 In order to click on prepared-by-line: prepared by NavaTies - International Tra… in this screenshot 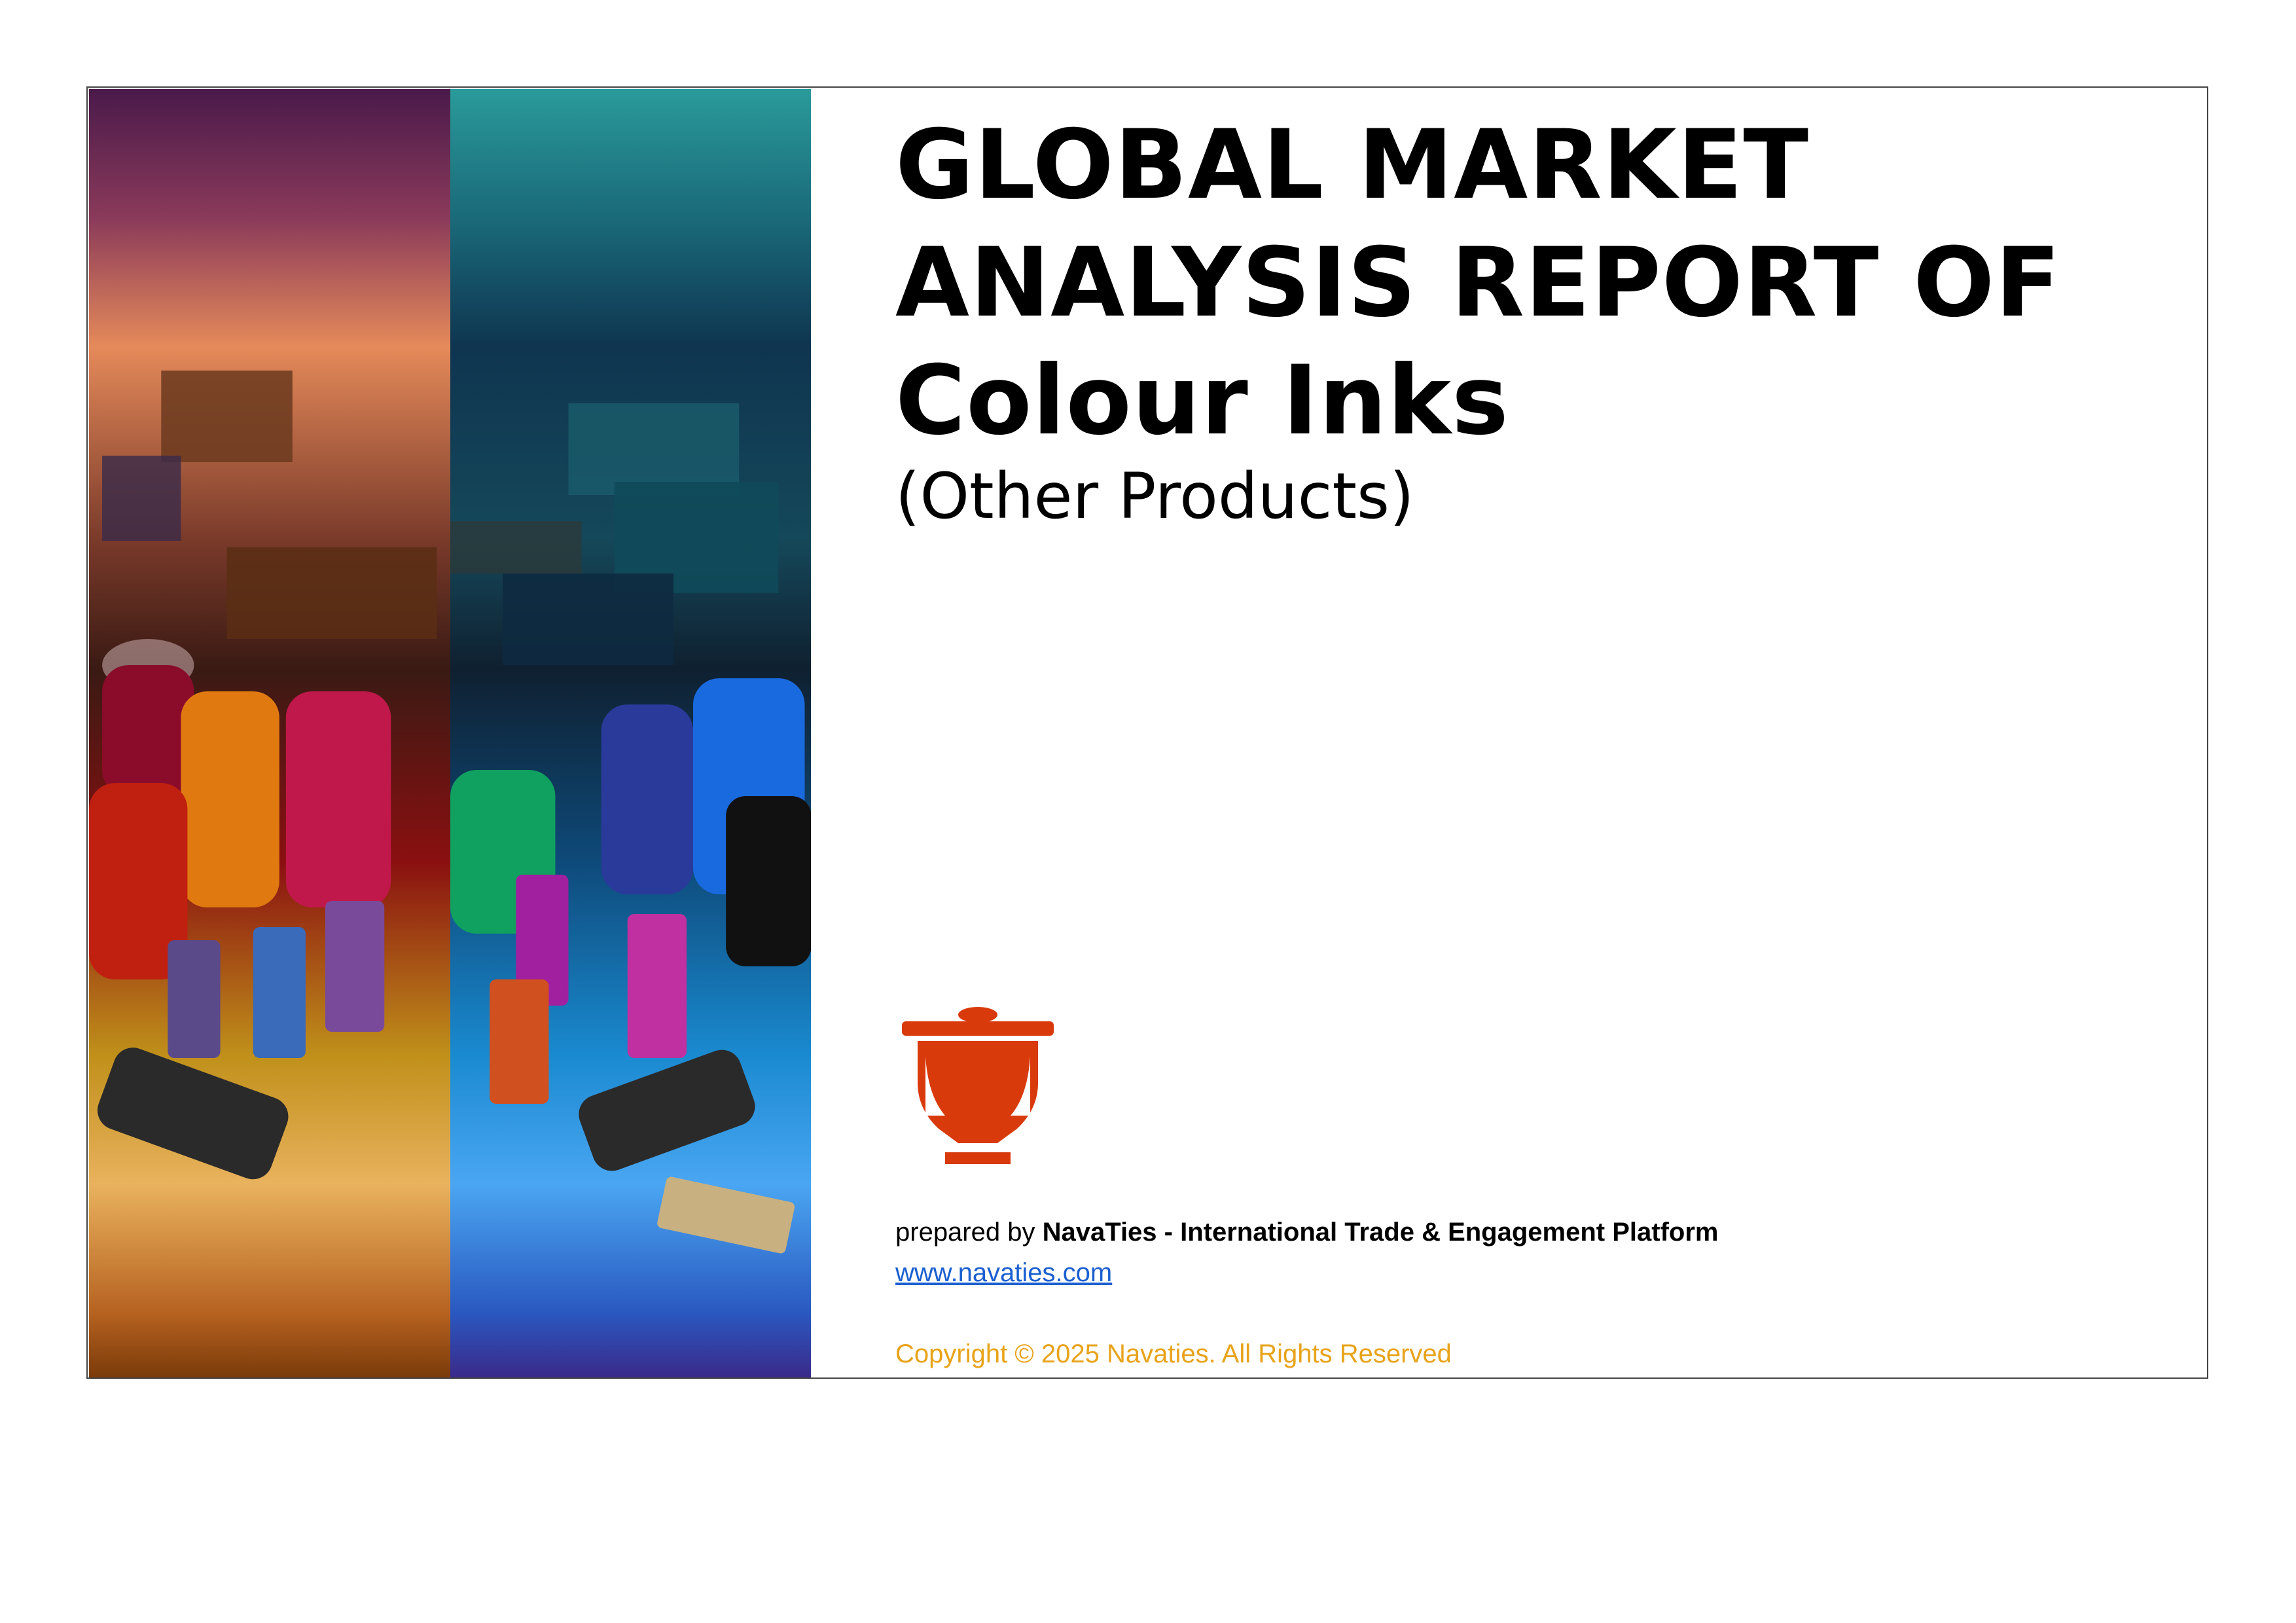, I will do `click(1306, 1232)`.